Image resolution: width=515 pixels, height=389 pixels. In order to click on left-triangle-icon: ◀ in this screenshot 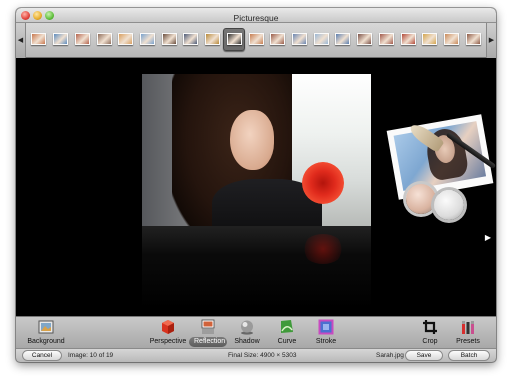, I will do `click(20, 40)`.